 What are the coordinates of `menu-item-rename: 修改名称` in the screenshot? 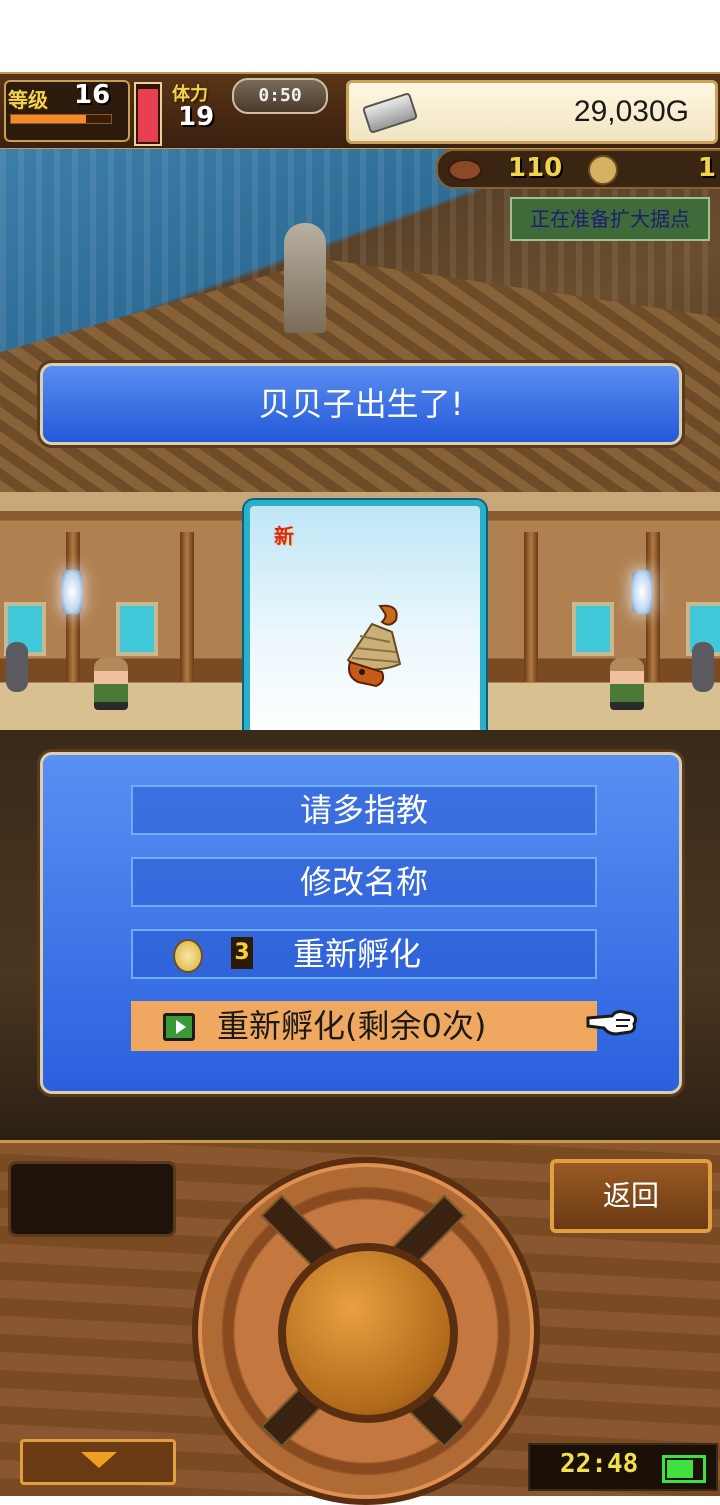 It's located at (364, 882).